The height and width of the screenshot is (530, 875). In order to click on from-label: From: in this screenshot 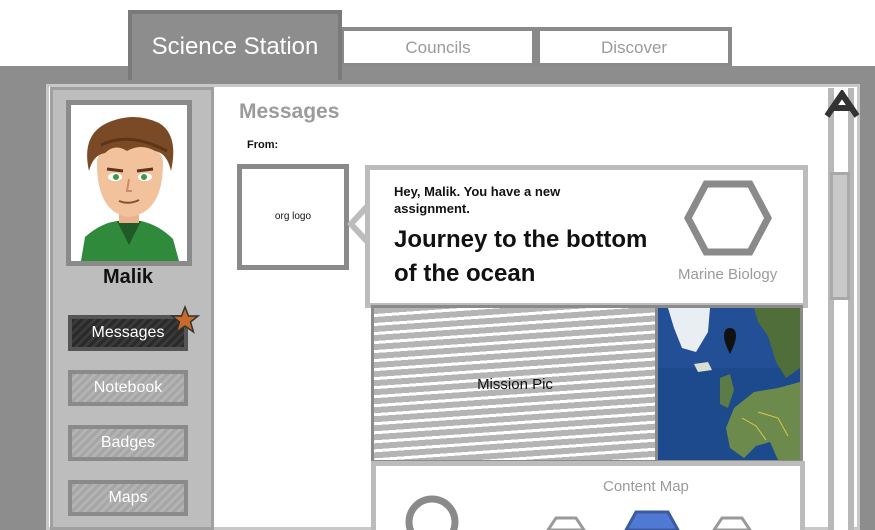, I will do `click(263, 145)`.